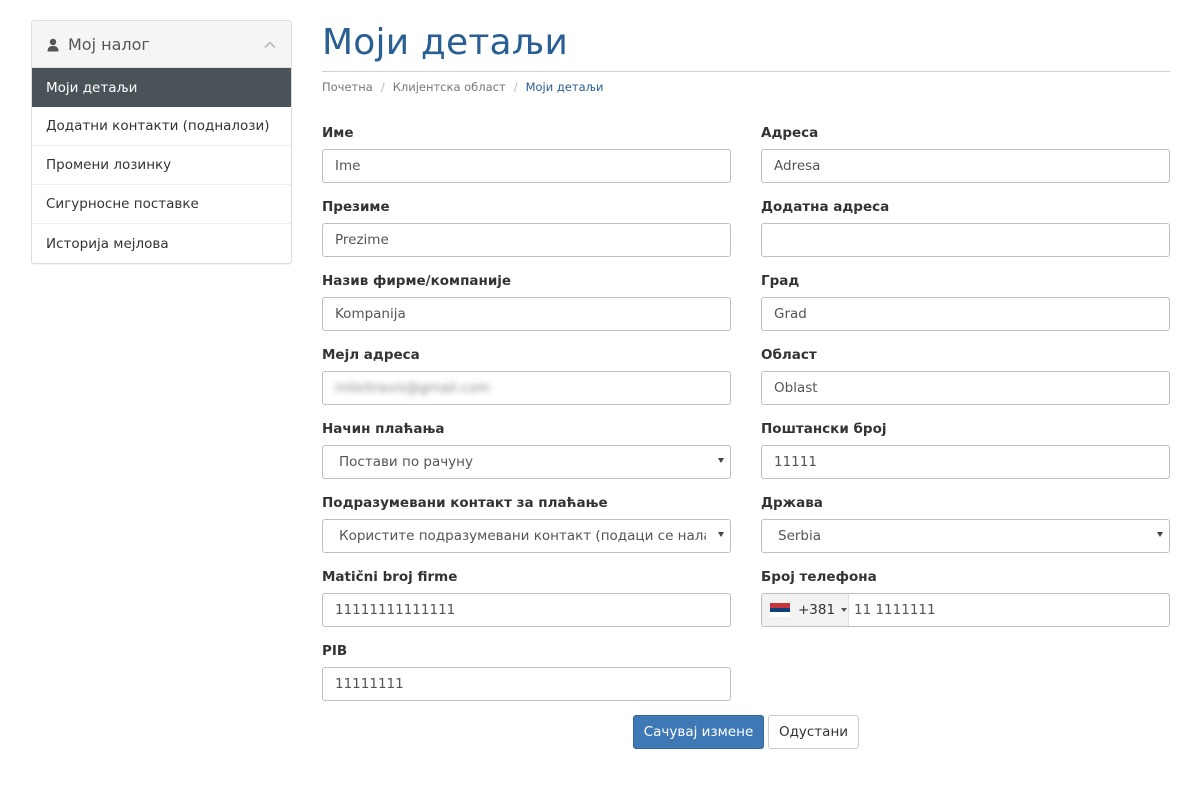  What do you see at coordinates (780, 610) in the screenshot?
I see `serbia-flag-icon` at bounding box center [780, 610].